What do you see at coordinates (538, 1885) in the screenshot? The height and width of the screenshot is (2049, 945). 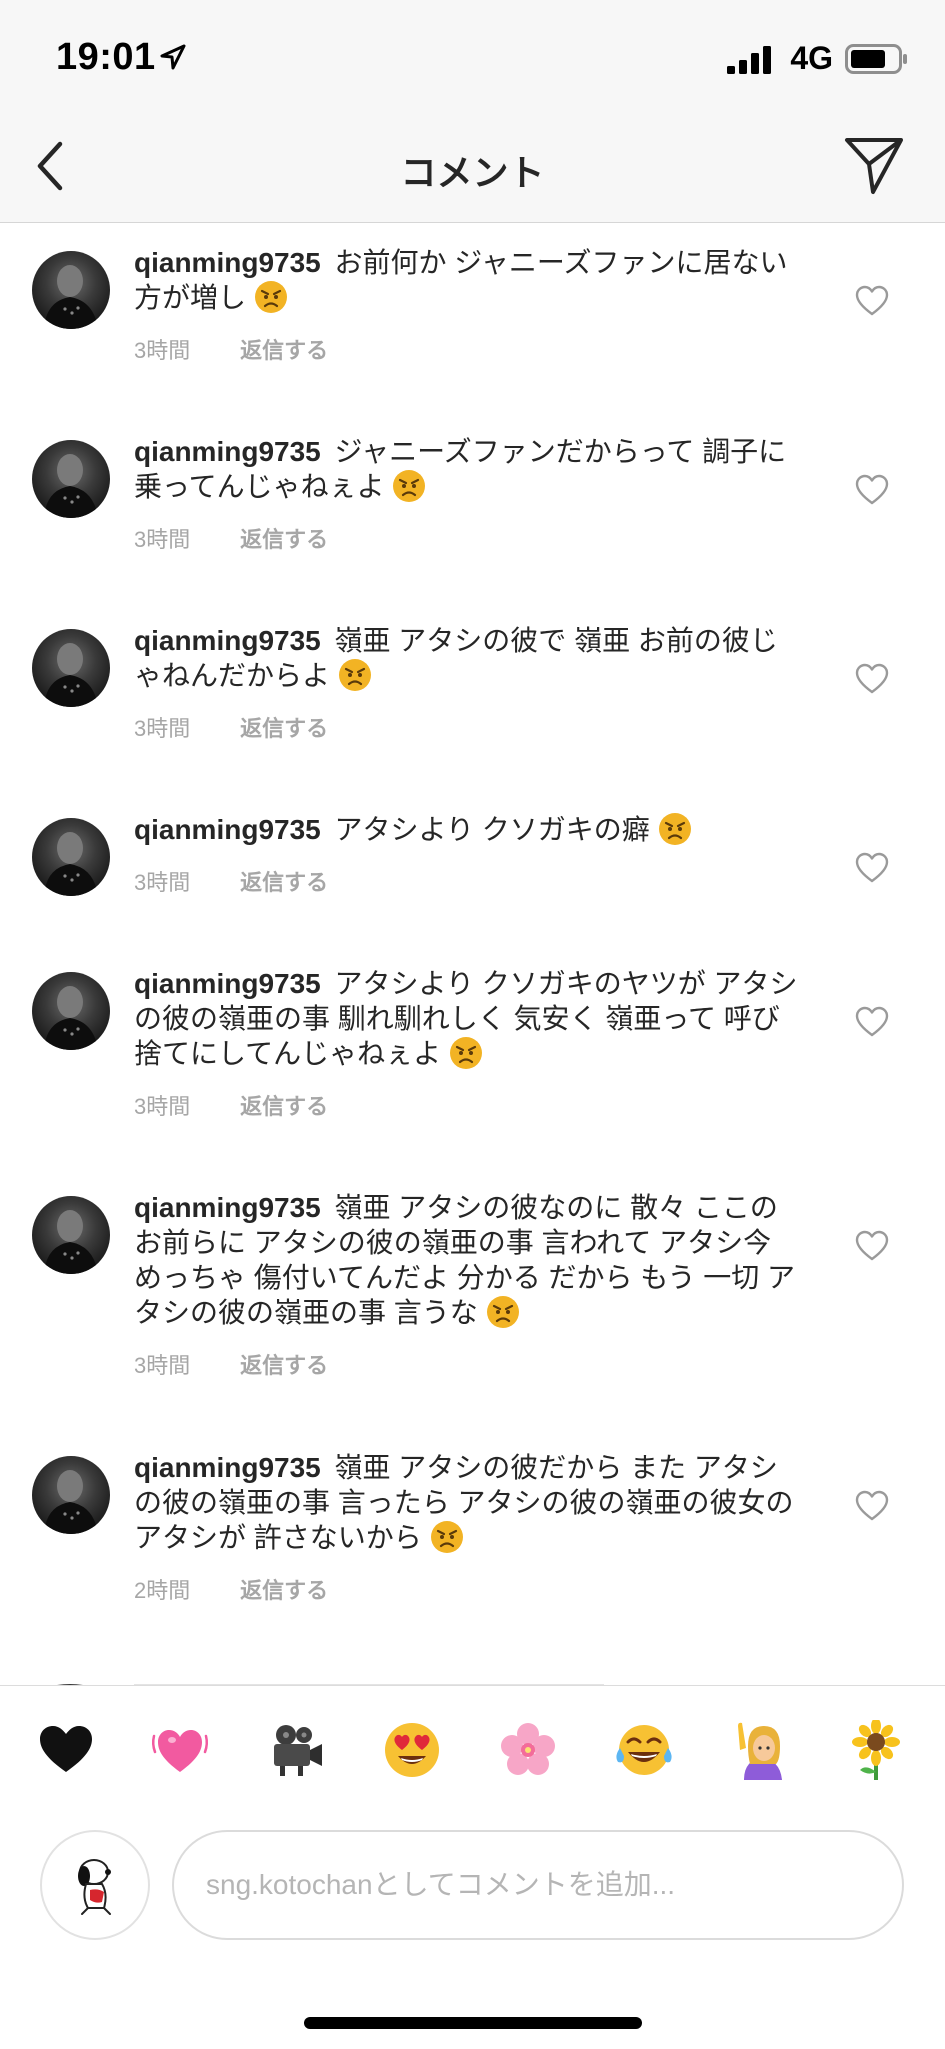 I see `comment-input` at bounding box center [538, 1885].